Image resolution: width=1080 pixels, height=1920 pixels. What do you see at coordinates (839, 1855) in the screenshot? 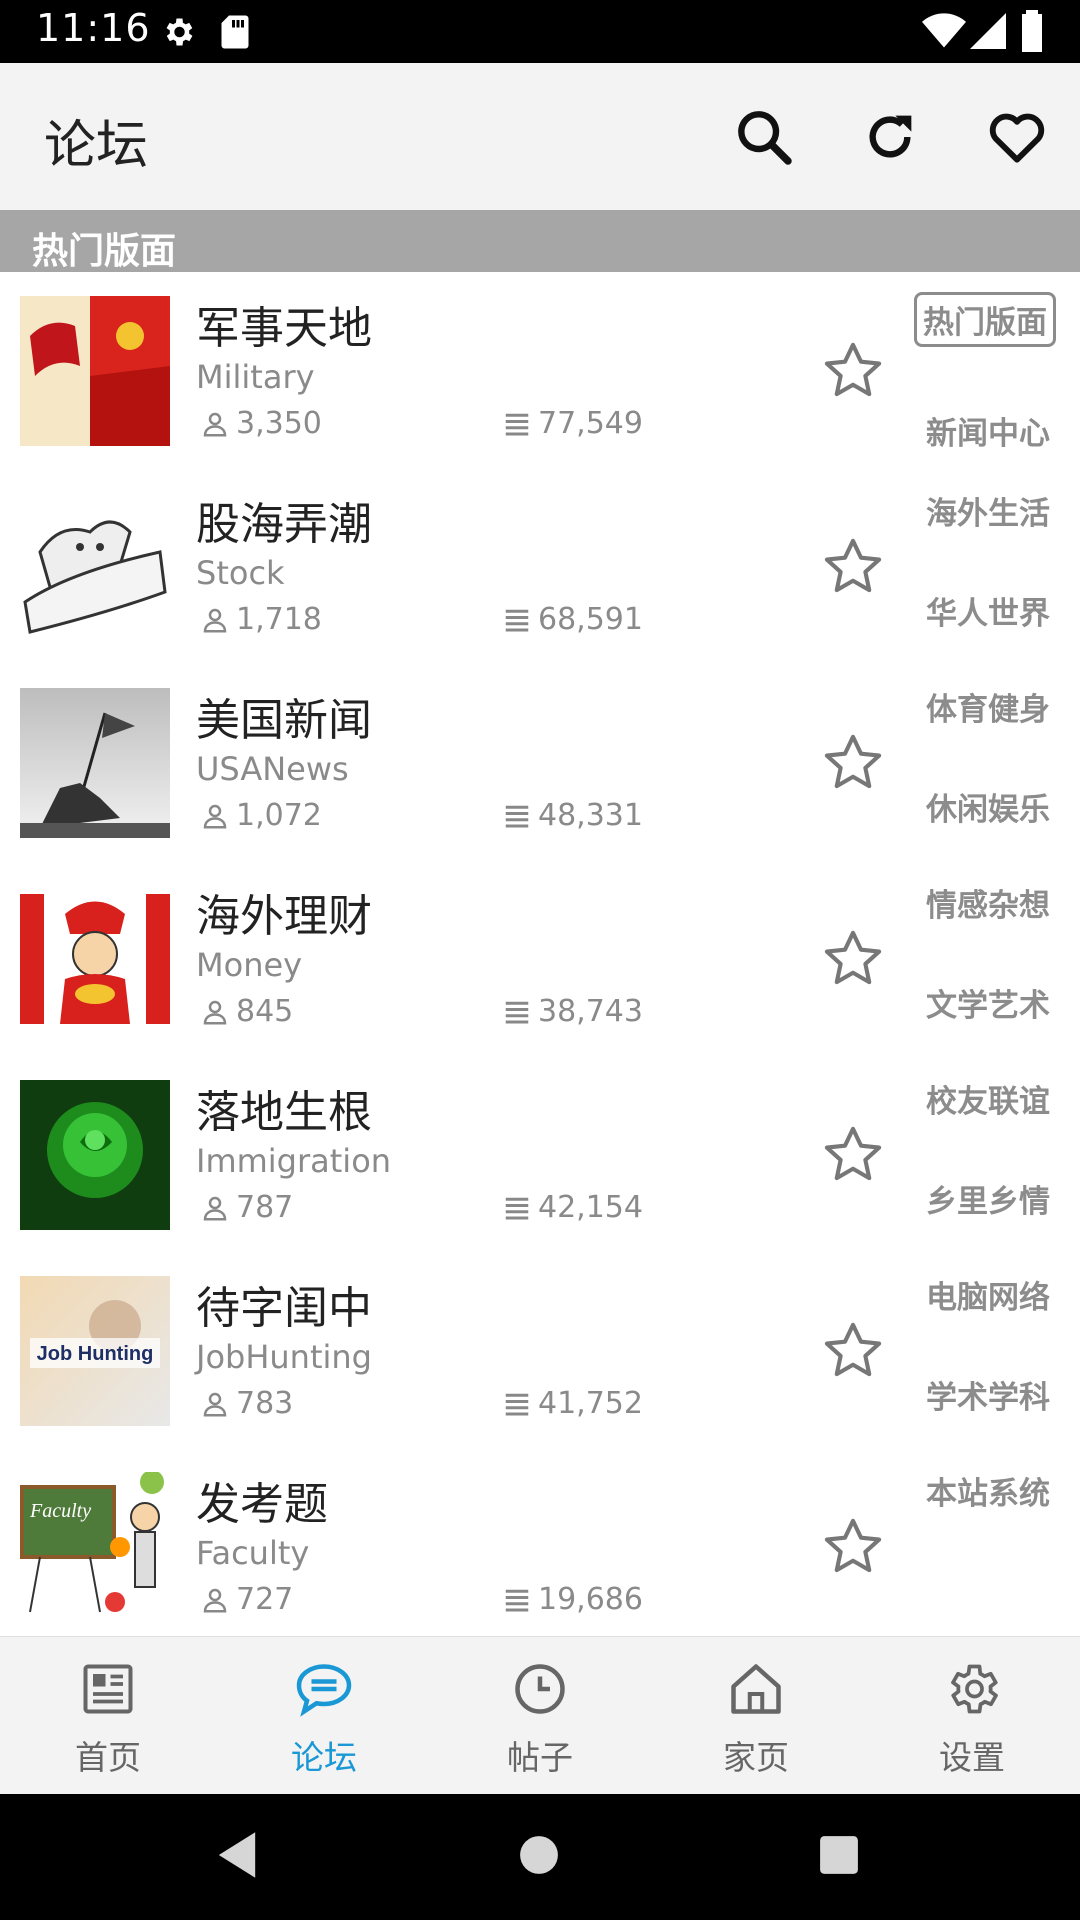
I see `recents-icon` at bounding box center [839, 1855].